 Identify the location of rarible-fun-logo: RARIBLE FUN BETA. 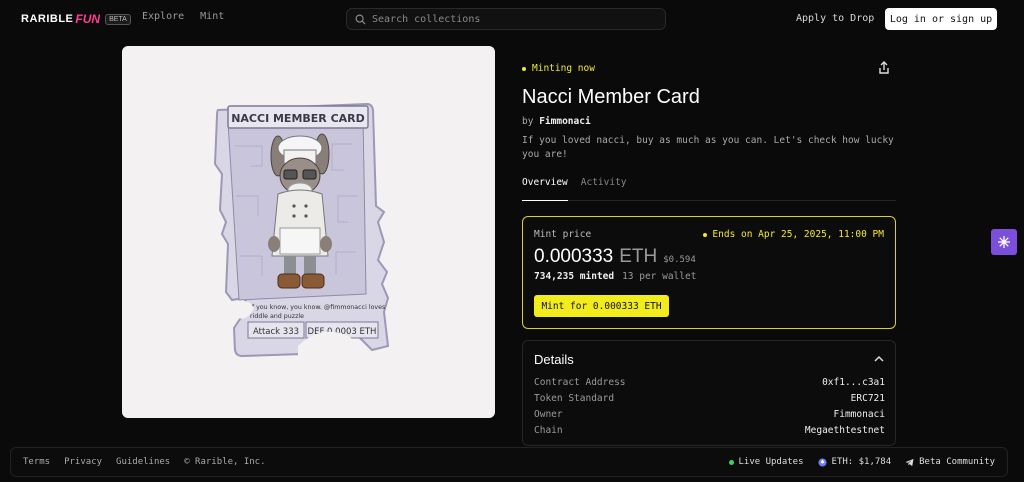
(76, 19).